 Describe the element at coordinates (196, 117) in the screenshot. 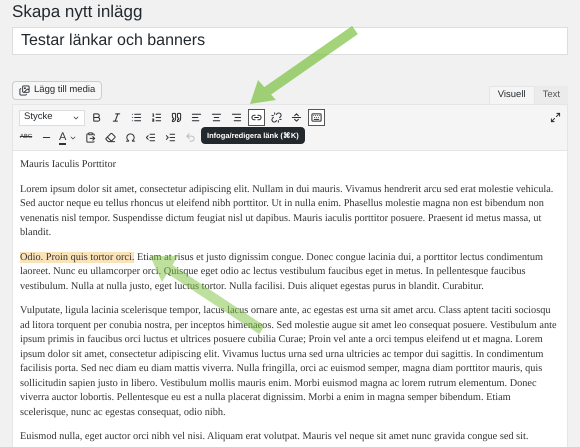

I see `align-left-icon` at that location.